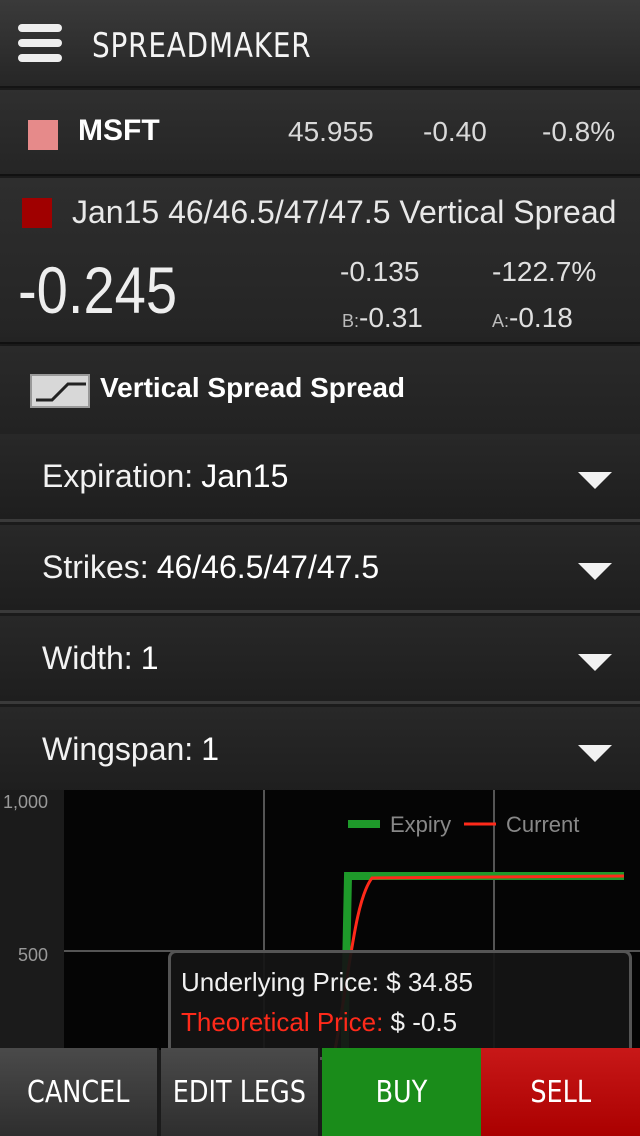  I want to click on wingspan-value: 1, so click(210, 749).